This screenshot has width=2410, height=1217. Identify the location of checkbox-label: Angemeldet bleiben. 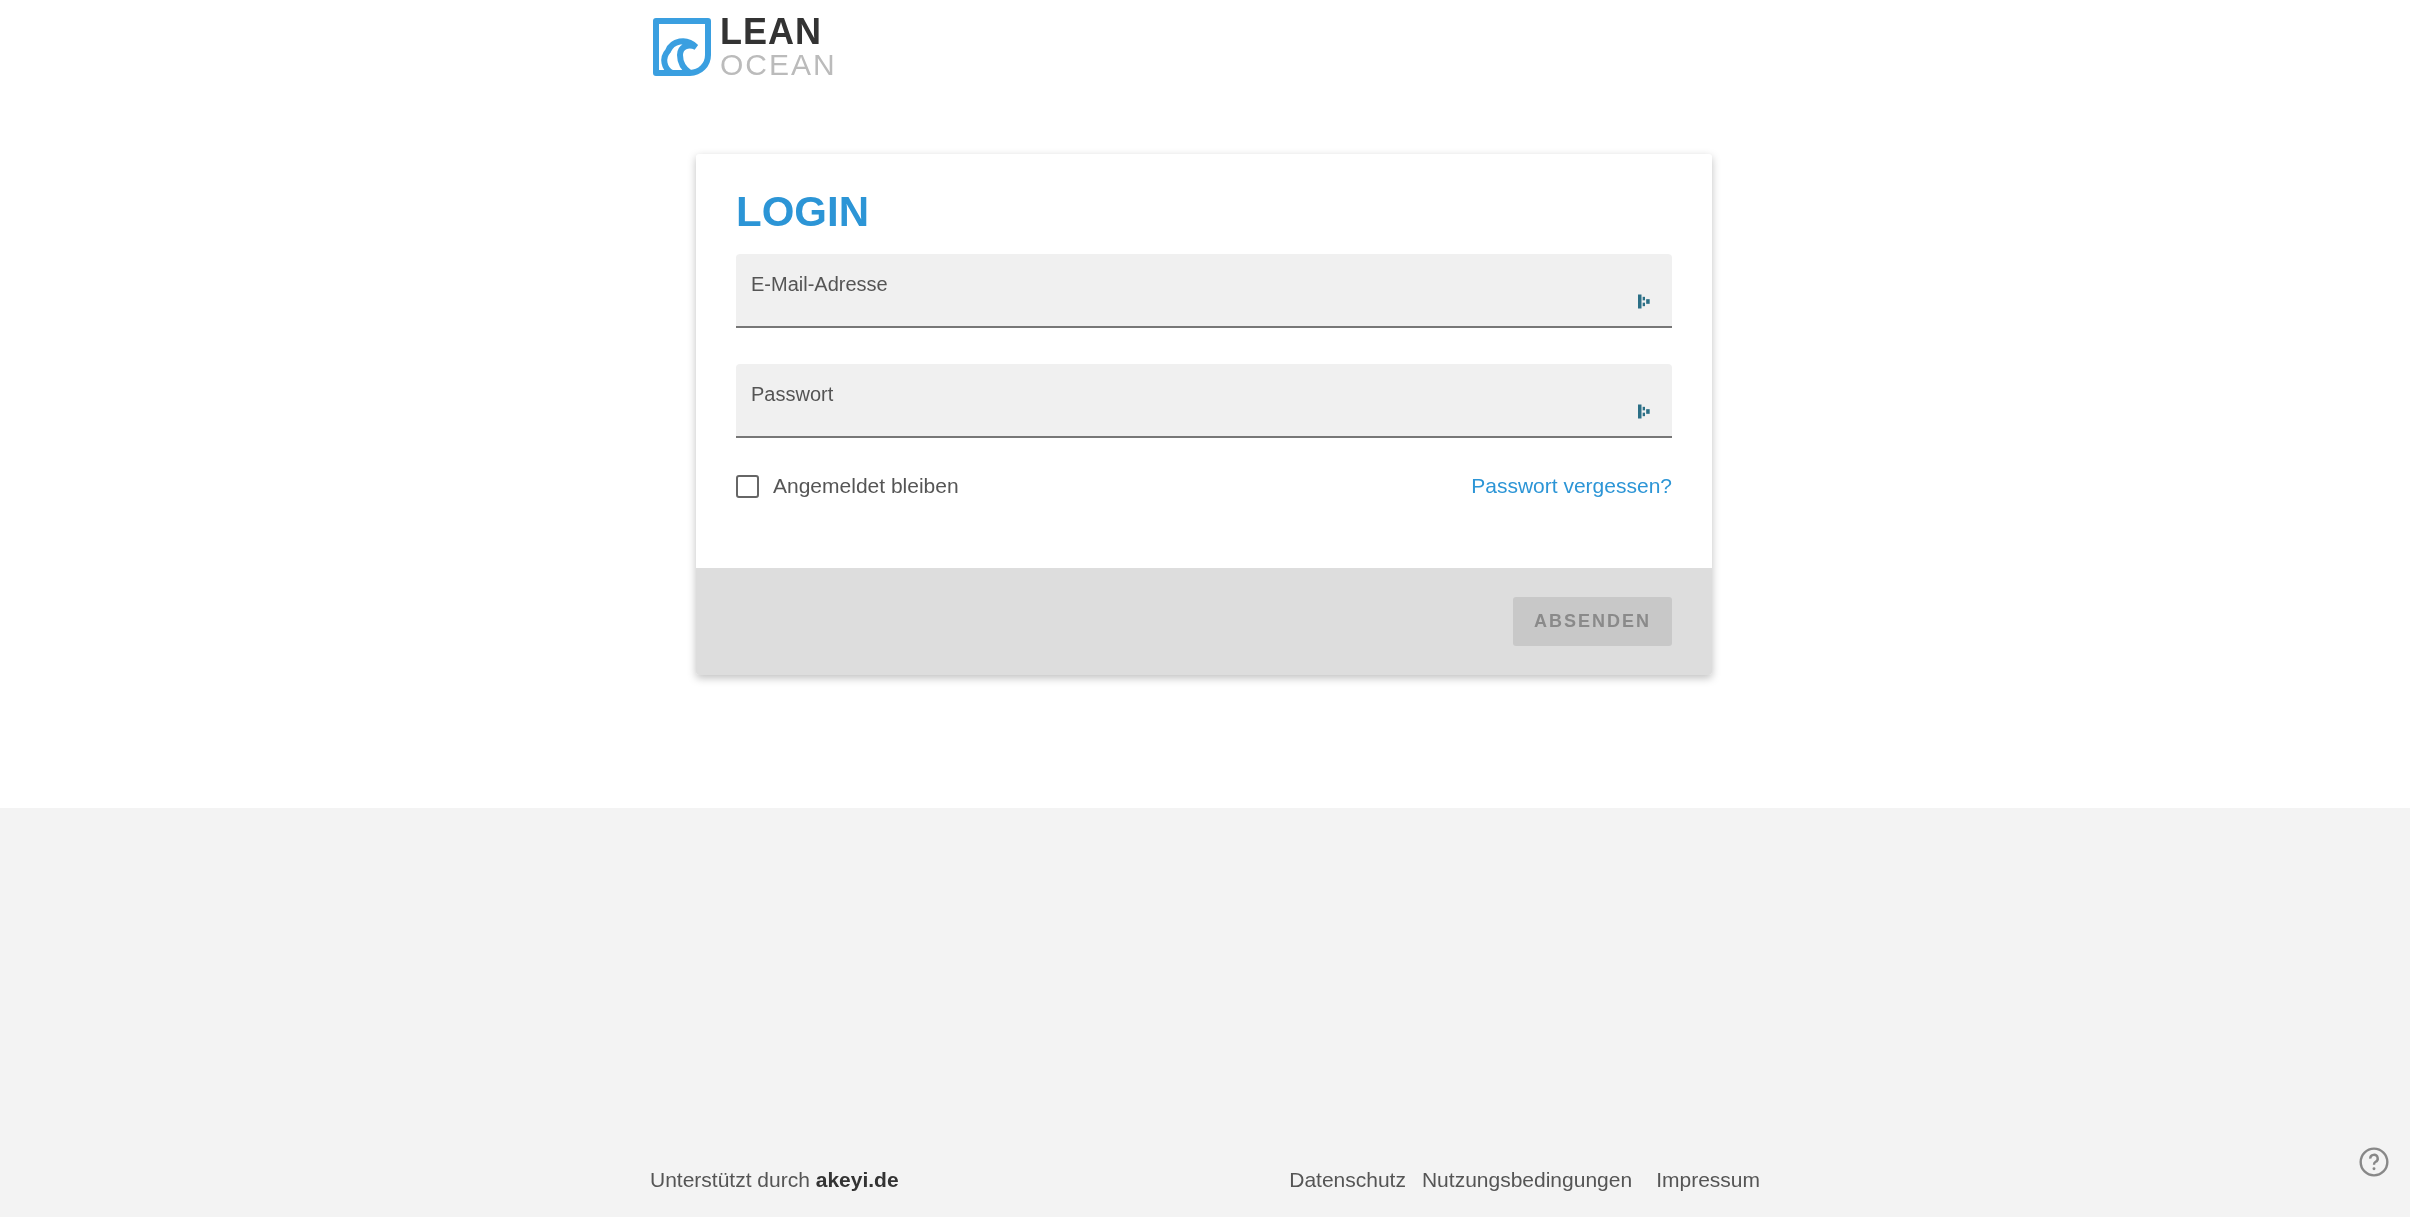
(866, 486).